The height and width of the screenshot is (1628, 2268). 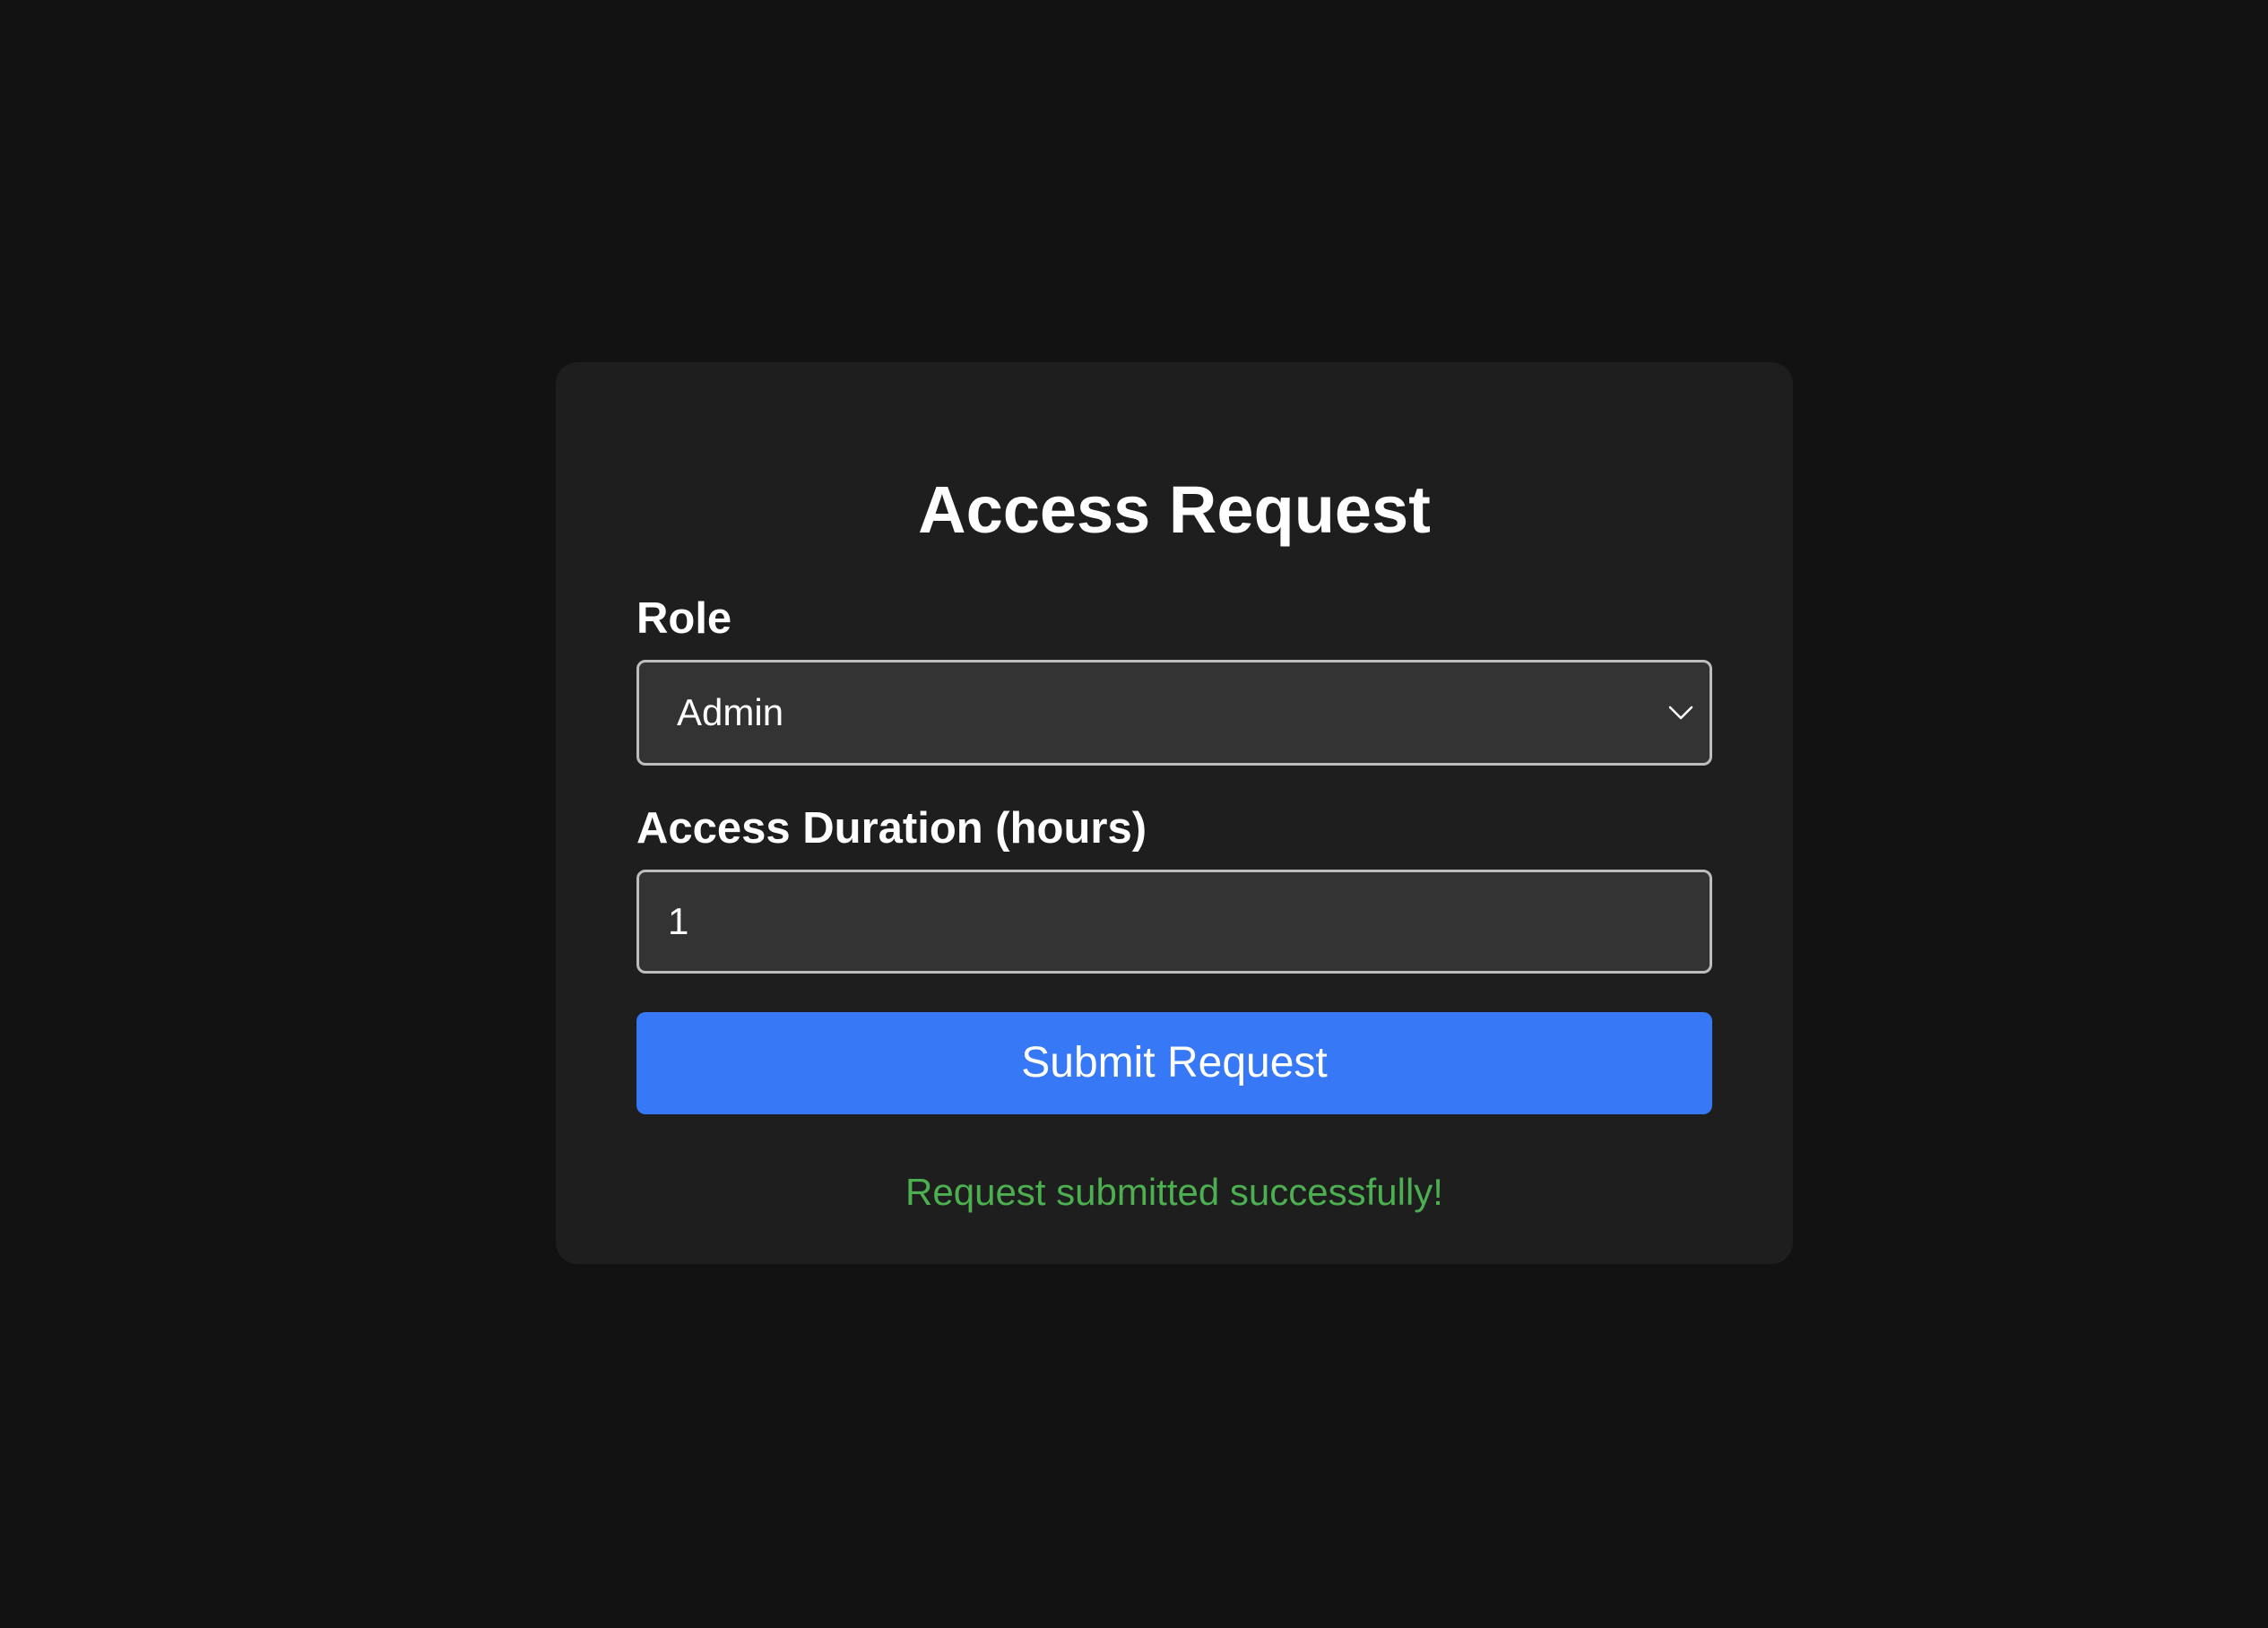 What do you see at coordinates (1174, 713) in the screenshot?
I see `role-select: Admin` at bounding box center [1174, 713].